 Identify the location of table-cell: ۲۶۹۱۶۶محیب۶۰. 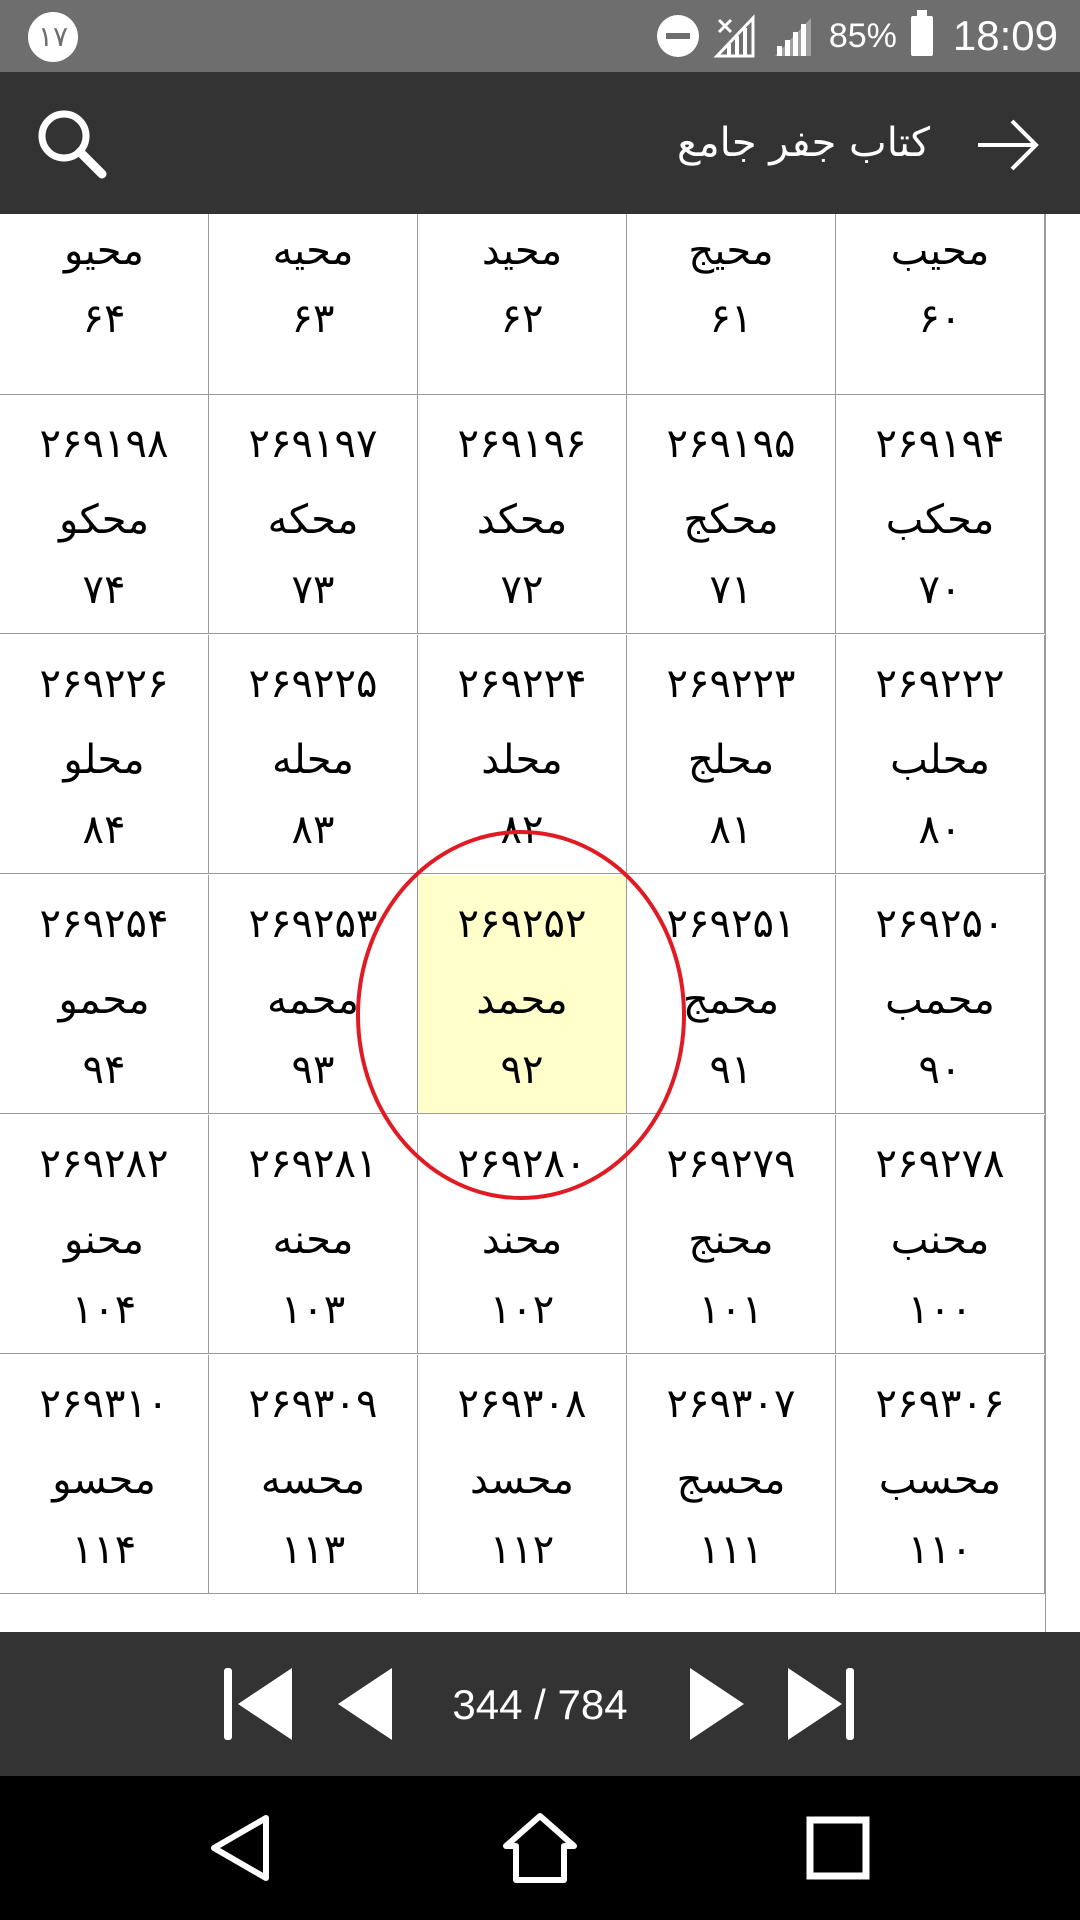
(940, 304).